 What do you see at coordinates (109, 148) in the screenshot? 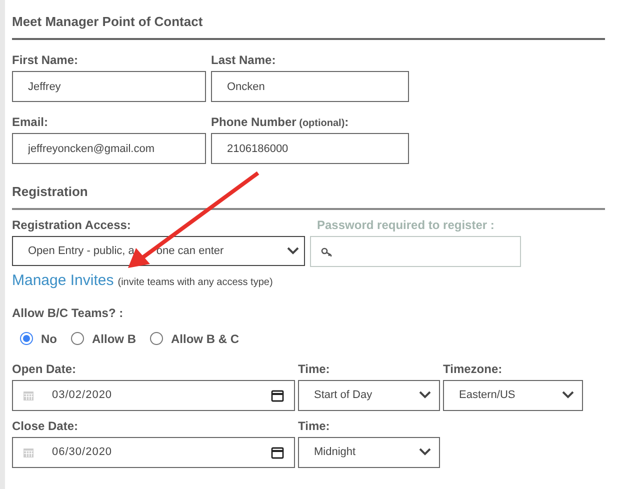
I see `text-field: jeffreyoncken@gmail.com` at bounding box center [109, 148].